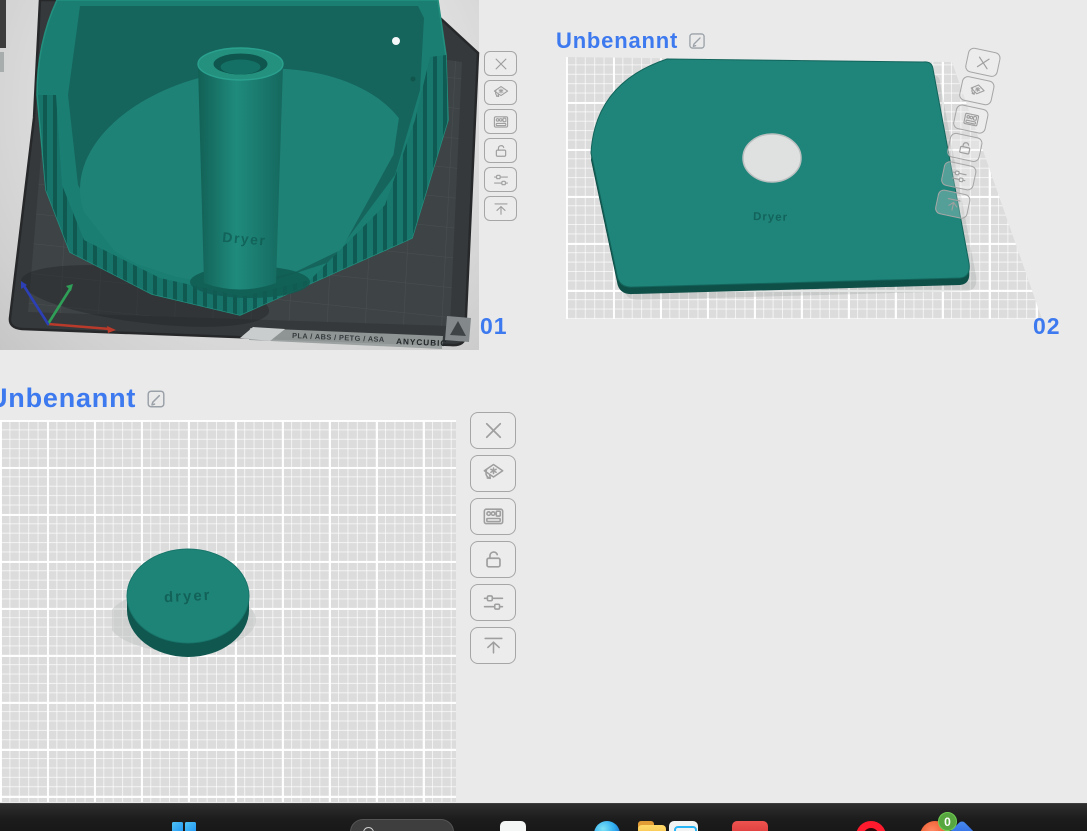  Describe the element at coordinates (772, 158) in the screenshot. I see `lid-hole` at that location.